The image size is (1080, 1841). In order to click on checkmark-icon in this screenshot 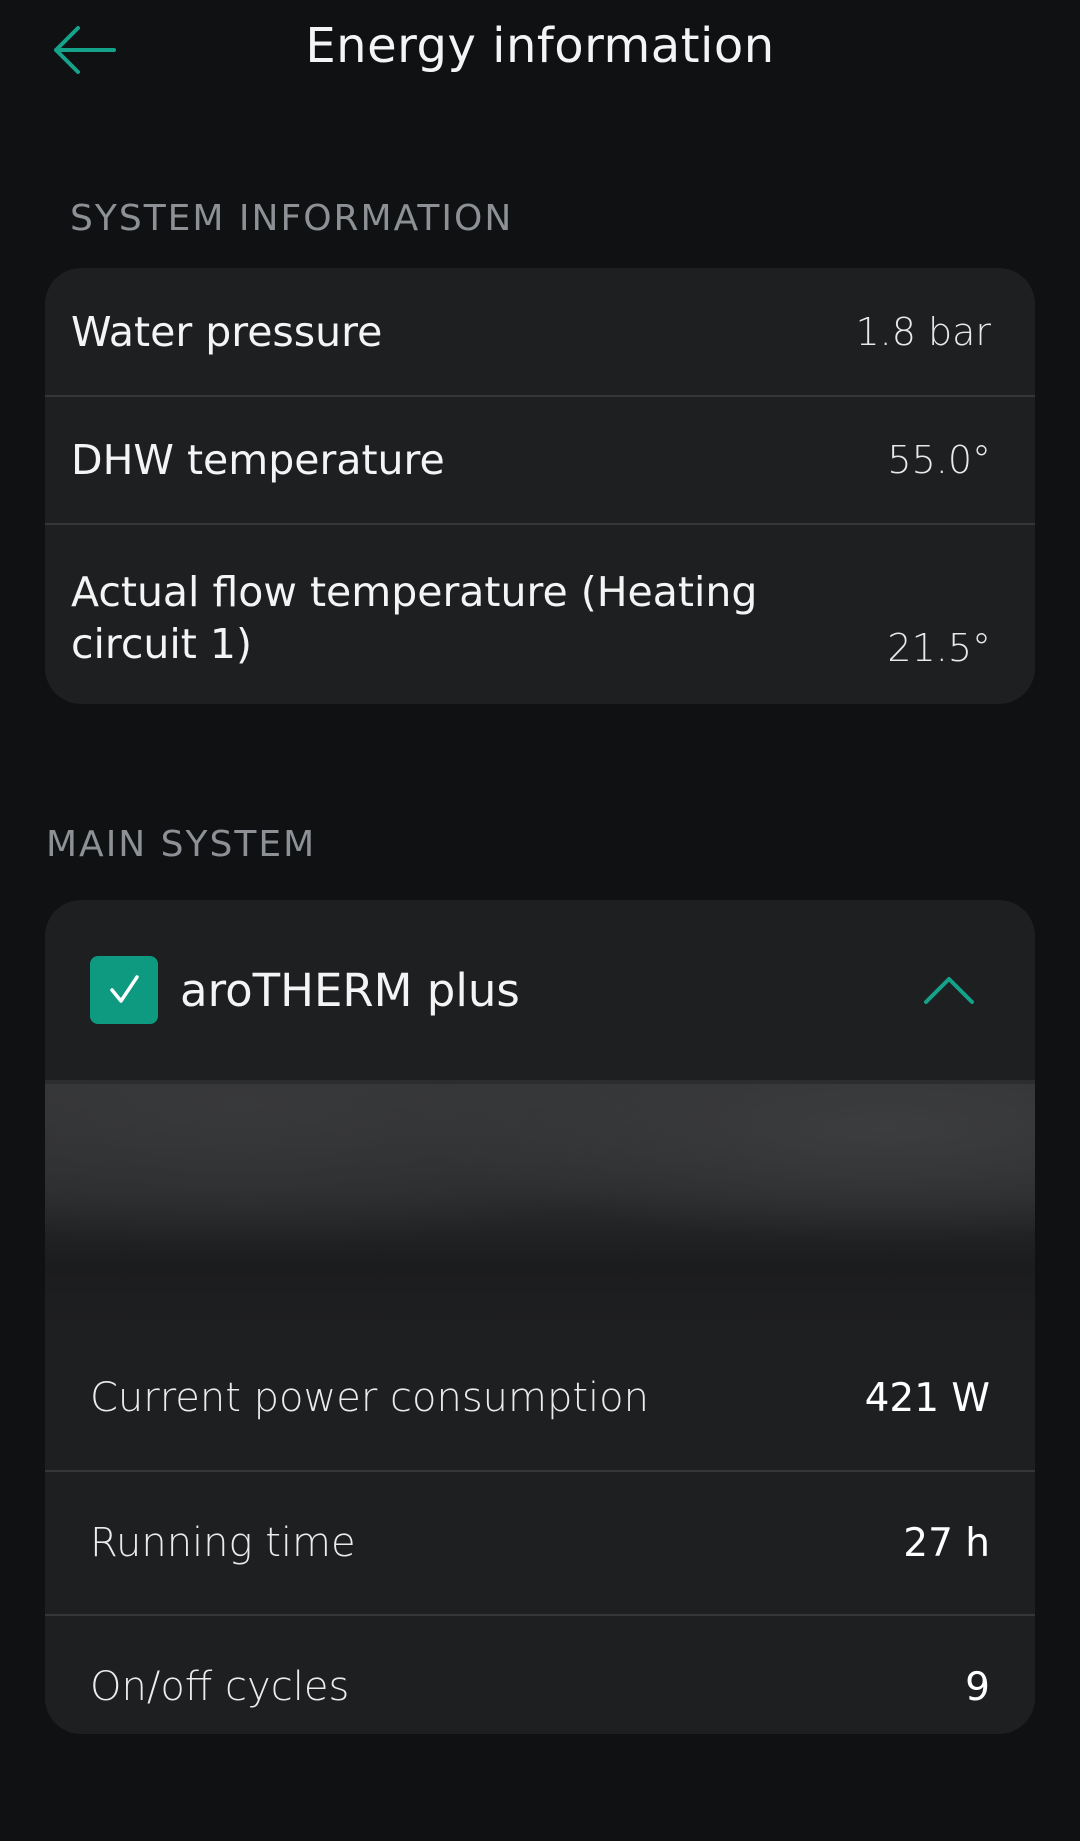, I will do `click(124, 989)`.